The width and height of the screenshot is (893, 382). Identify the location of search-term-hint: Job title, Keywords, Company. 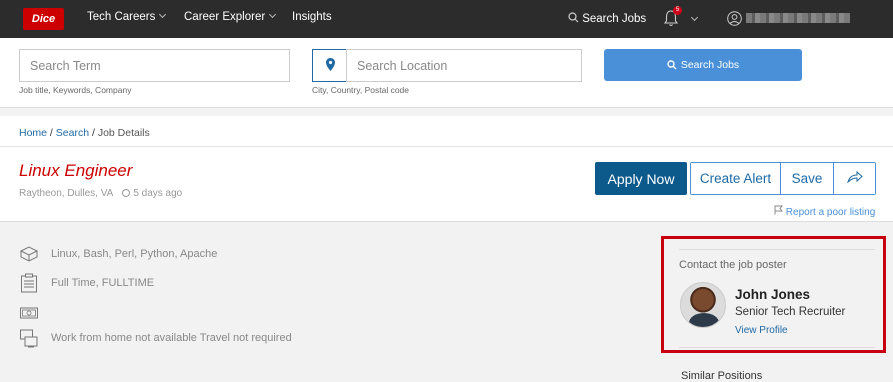
(75, 90).